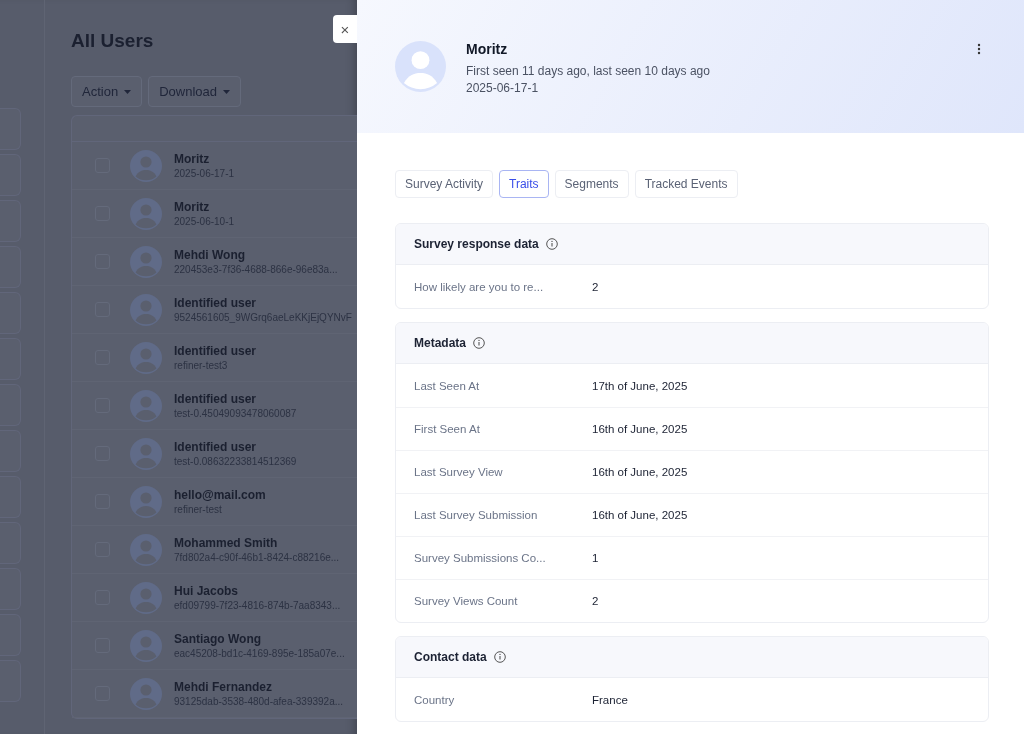 The image size is (1024, 734). What do you see at coordinates (447, 385) in the screenshot?
I see `trait-label: Last Seen At` at bounding box center [447, 385].